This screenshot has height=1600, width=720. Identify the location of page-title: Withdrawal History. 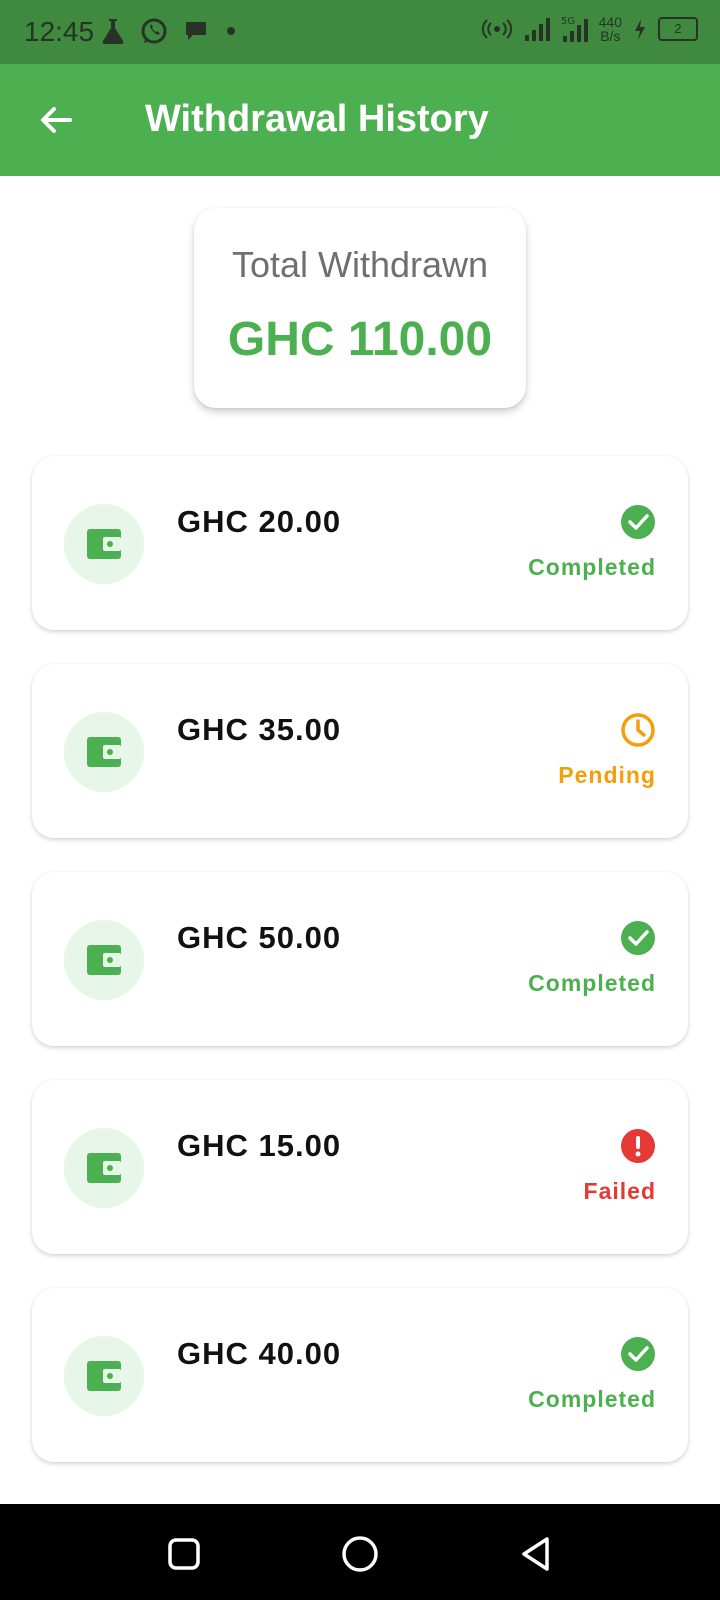
(317, 119).